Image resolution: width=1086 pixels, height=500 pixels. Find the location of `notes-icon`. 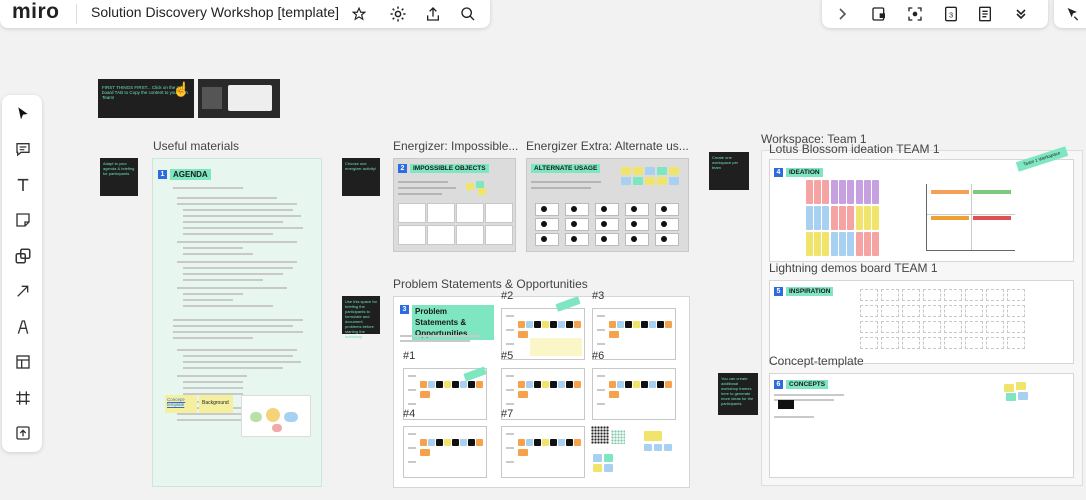

notes-icon is located at coordinates (985, 14).